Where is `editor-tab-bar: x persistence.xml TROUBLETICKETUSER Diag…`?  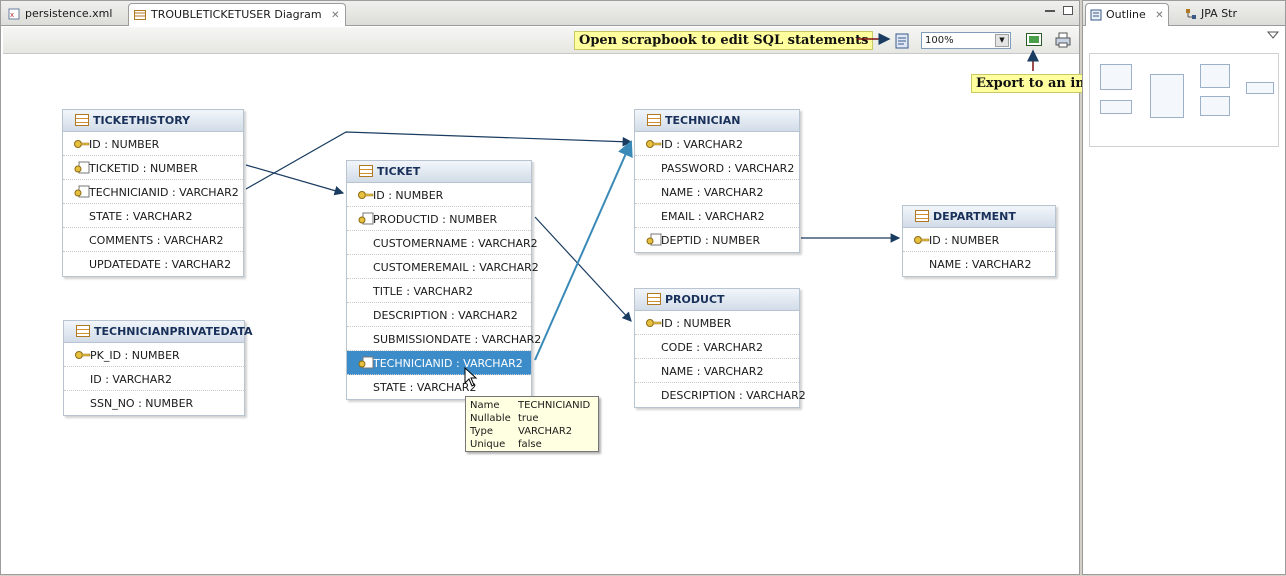
editor-tab-bar: x persistence.xml TROUBLETICKETUSER Diag… is located at coordinates (540, 13).